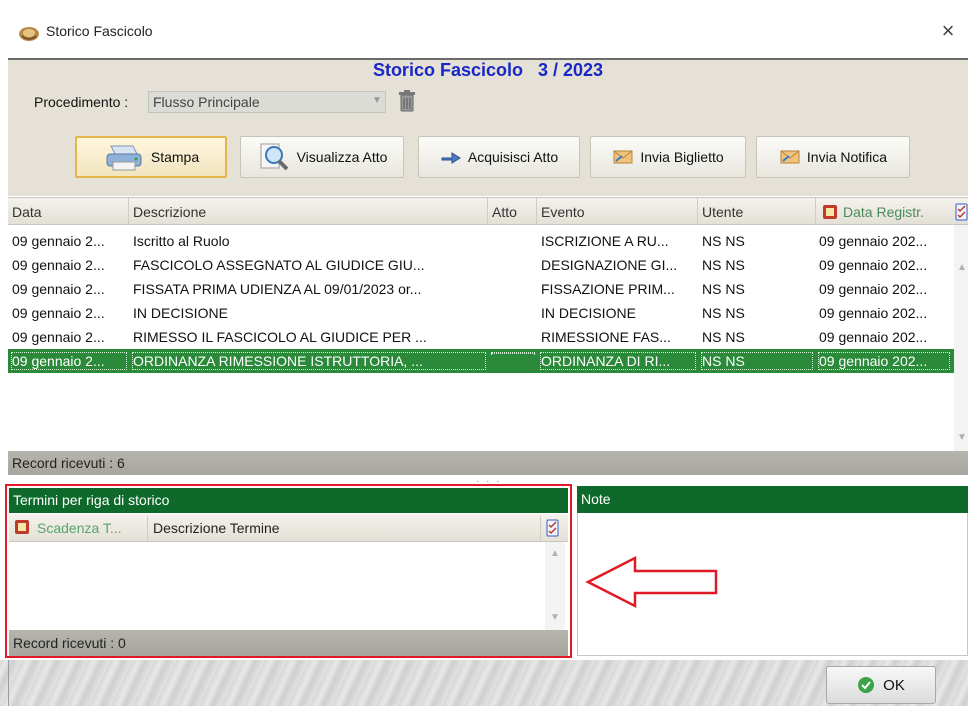 Image resolution: width=968 pixels, height=706 pixels. I want to click on record-bar, so click(488, 463).